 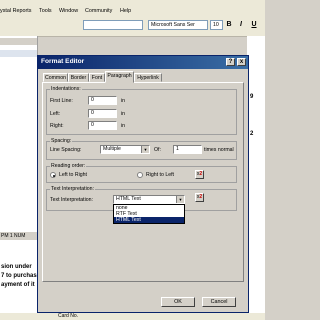 I want to click on text-interpretation-value: HTML Text, so click(x=128, y=199).